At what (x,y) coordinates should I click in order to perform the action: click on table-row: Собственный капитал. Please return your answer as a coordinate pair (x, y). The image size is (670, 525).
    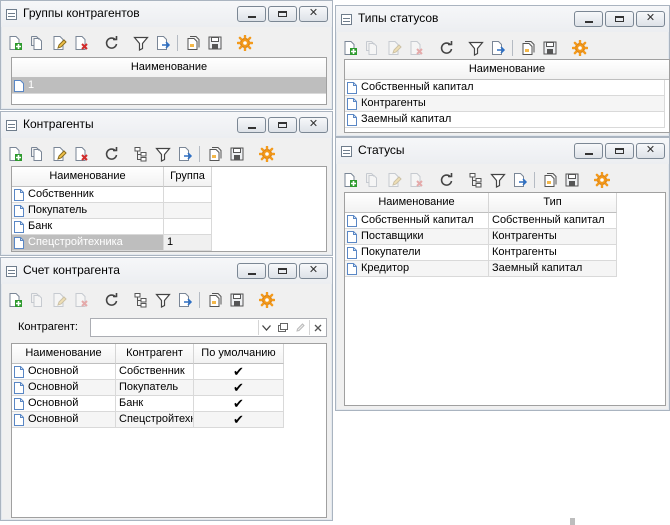
    Looking at the image, I should click on (507, 88).